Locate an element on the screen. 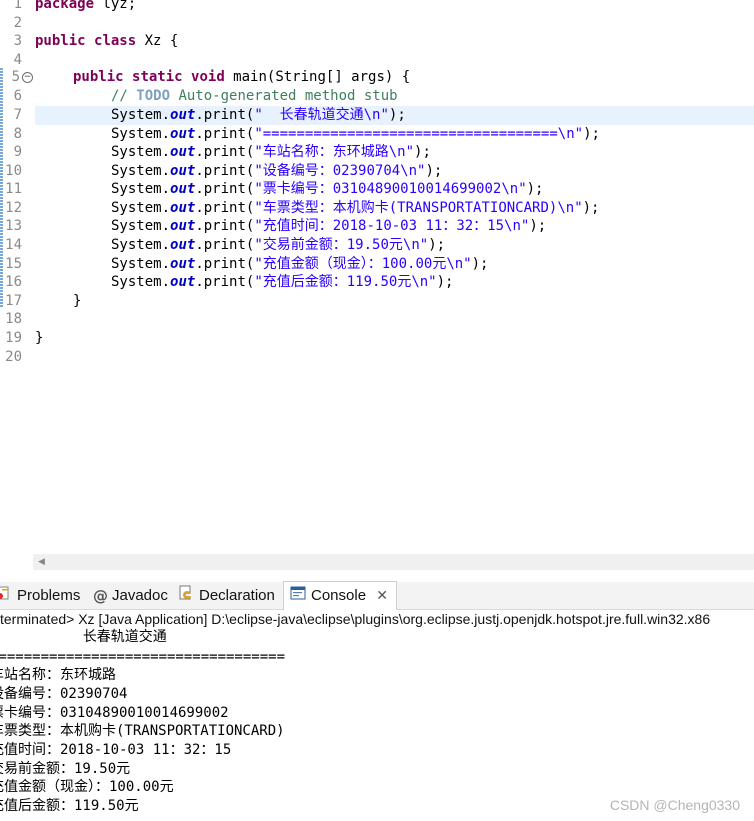 The image size is (754, 821). string-literal: "设备编号：02390704\n" is located at coordinates (340, 171).